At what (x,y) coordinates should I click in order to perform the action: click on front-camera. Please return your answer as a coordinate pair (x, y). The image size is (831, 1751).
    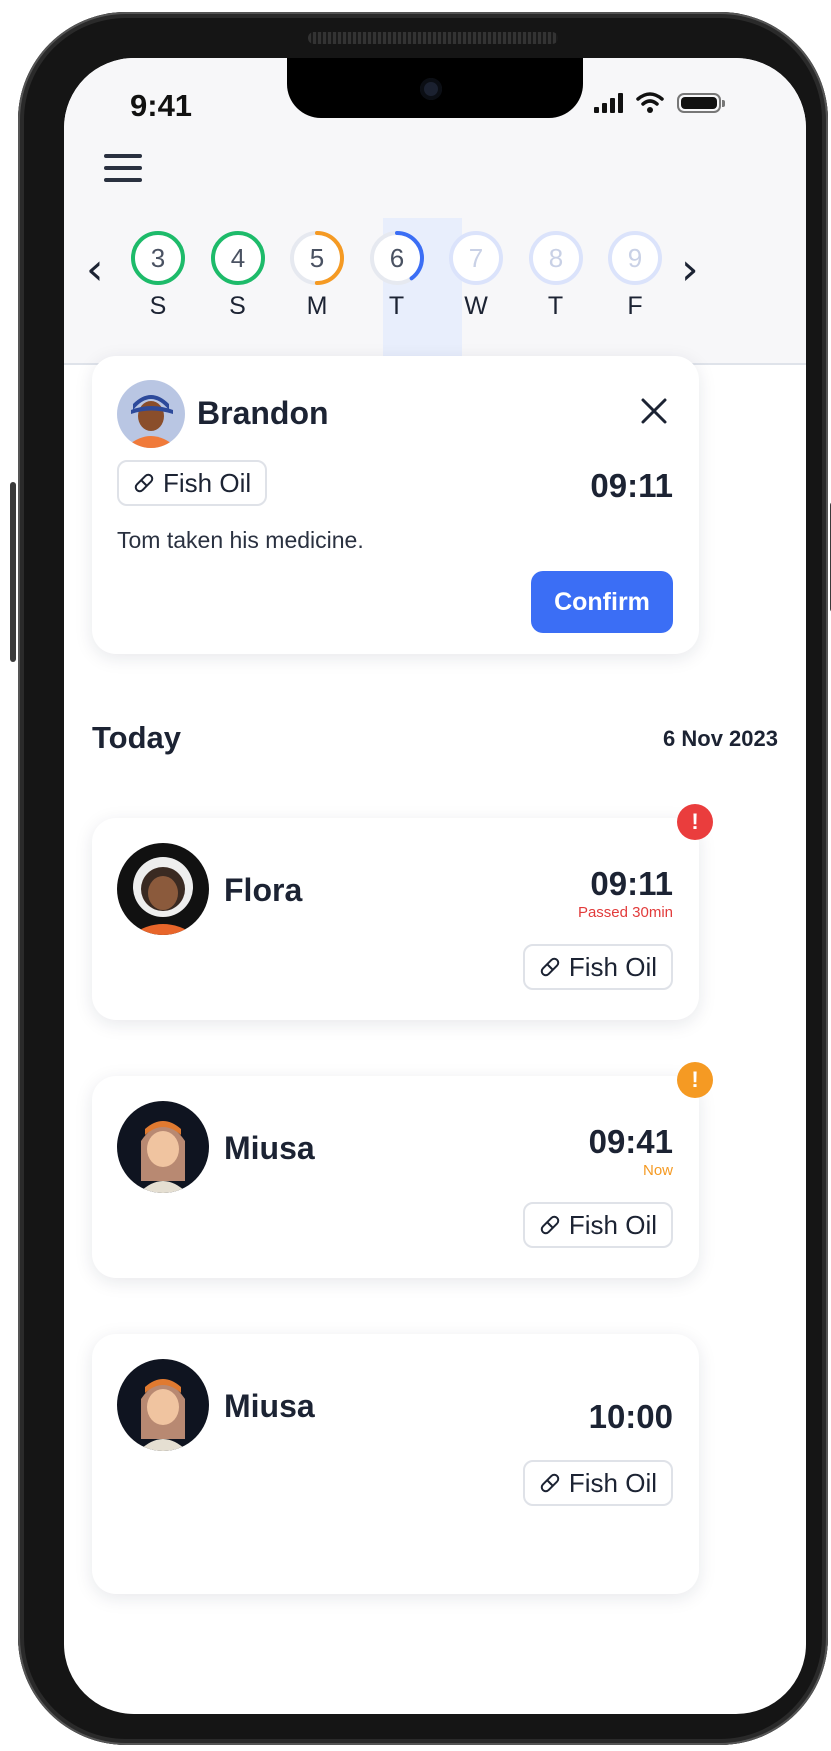
    Looking at the image, I should click on (431, 89).